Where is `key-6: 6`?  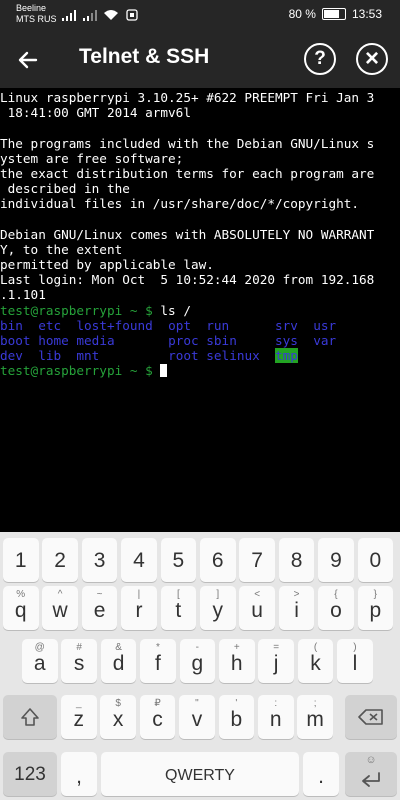 key-6: 6 is located at coordinates (218, 560).